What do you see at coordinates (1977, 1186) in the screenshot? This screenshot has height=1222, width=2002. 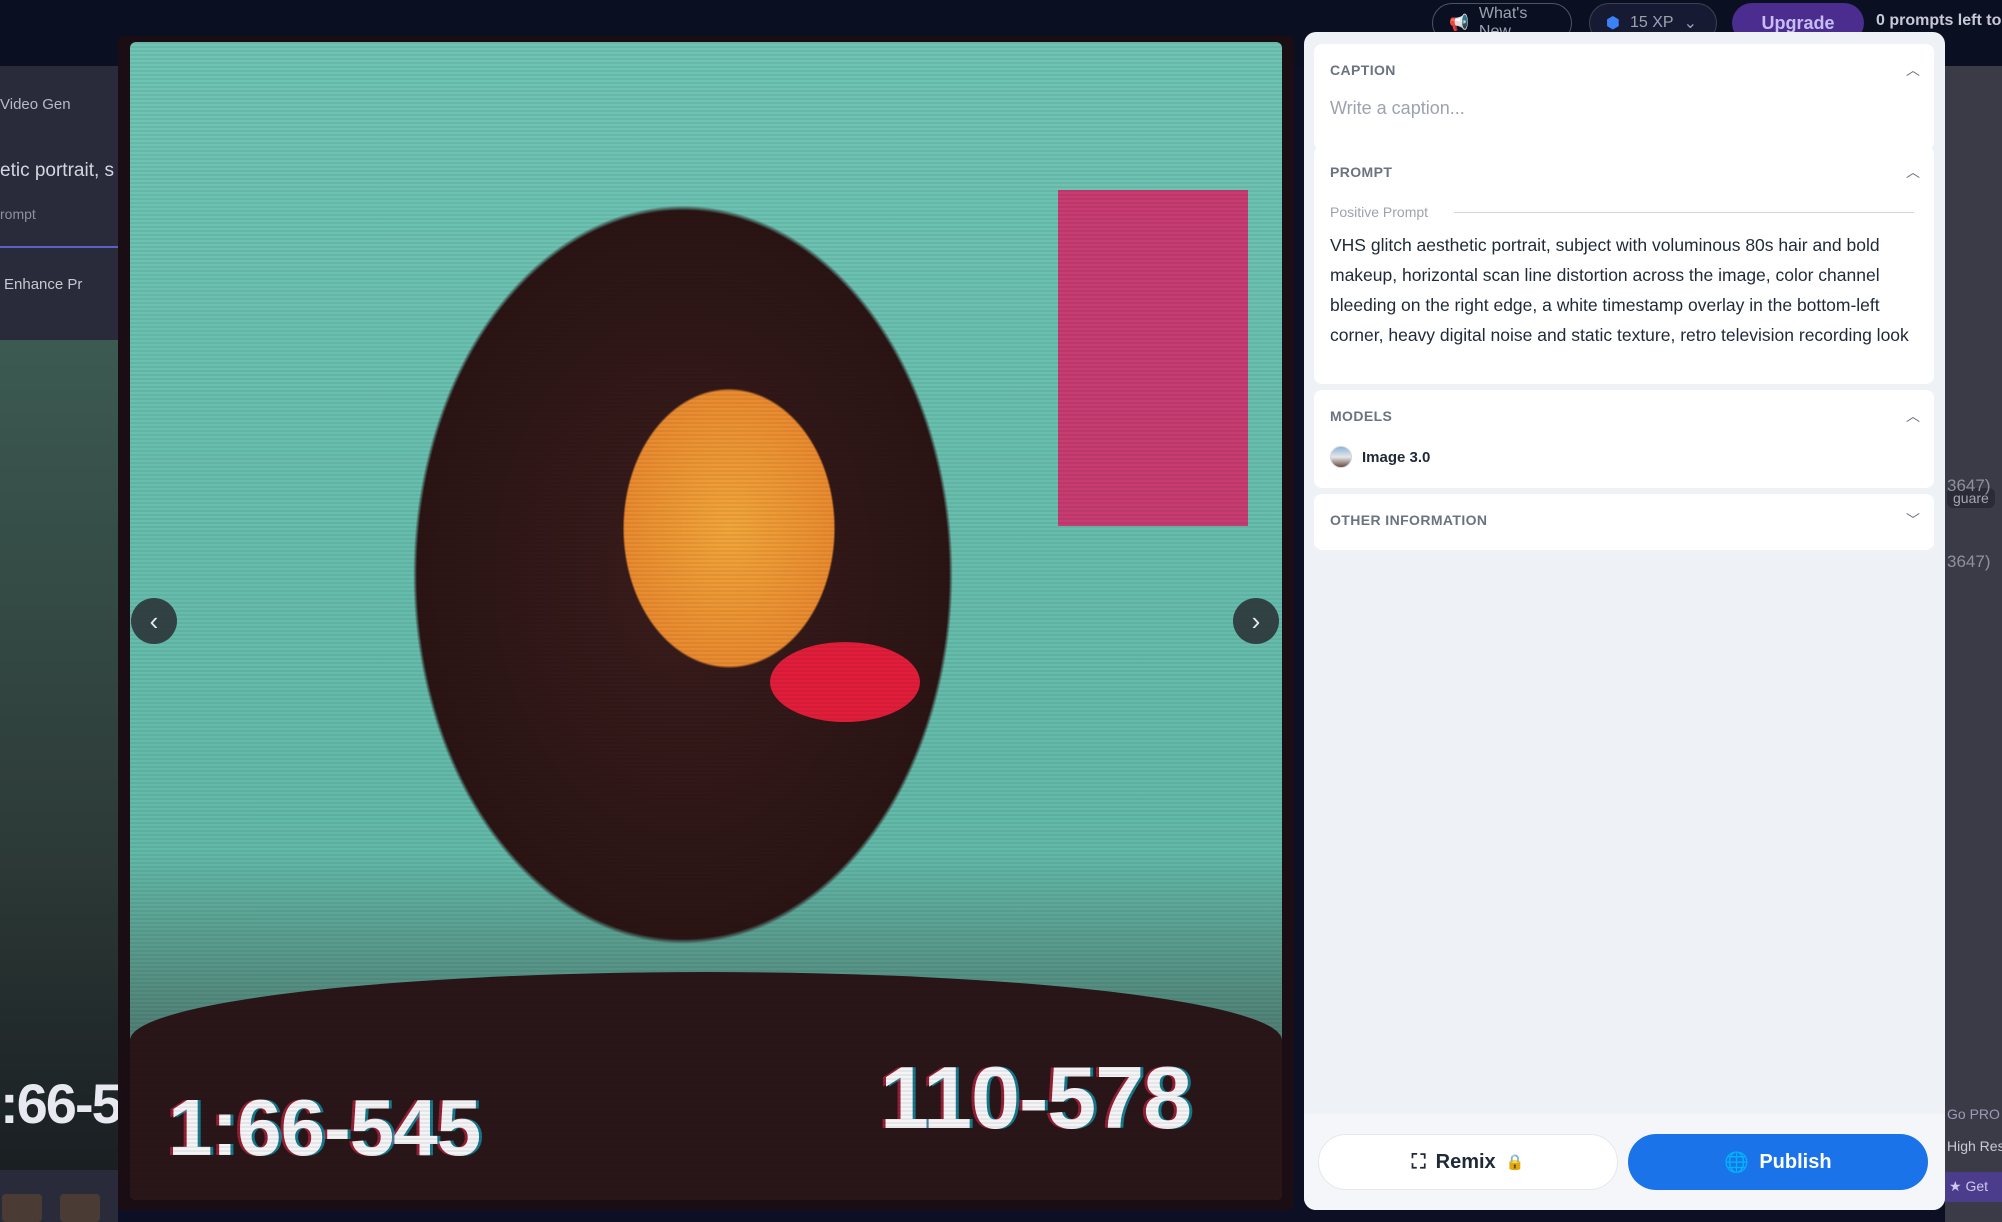 I see `get-label: Get` at bounding box center [1977, 1186].